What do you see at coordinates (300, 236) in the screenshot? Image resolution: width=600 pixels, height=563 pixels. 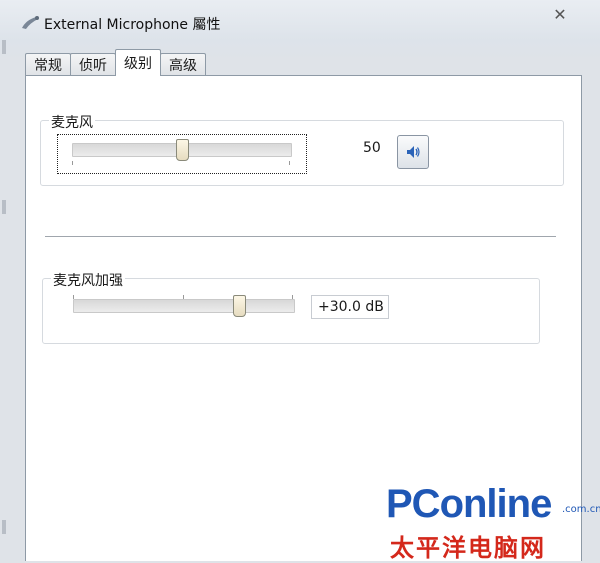 I see `section-separator` at bounding box center [300, 236].